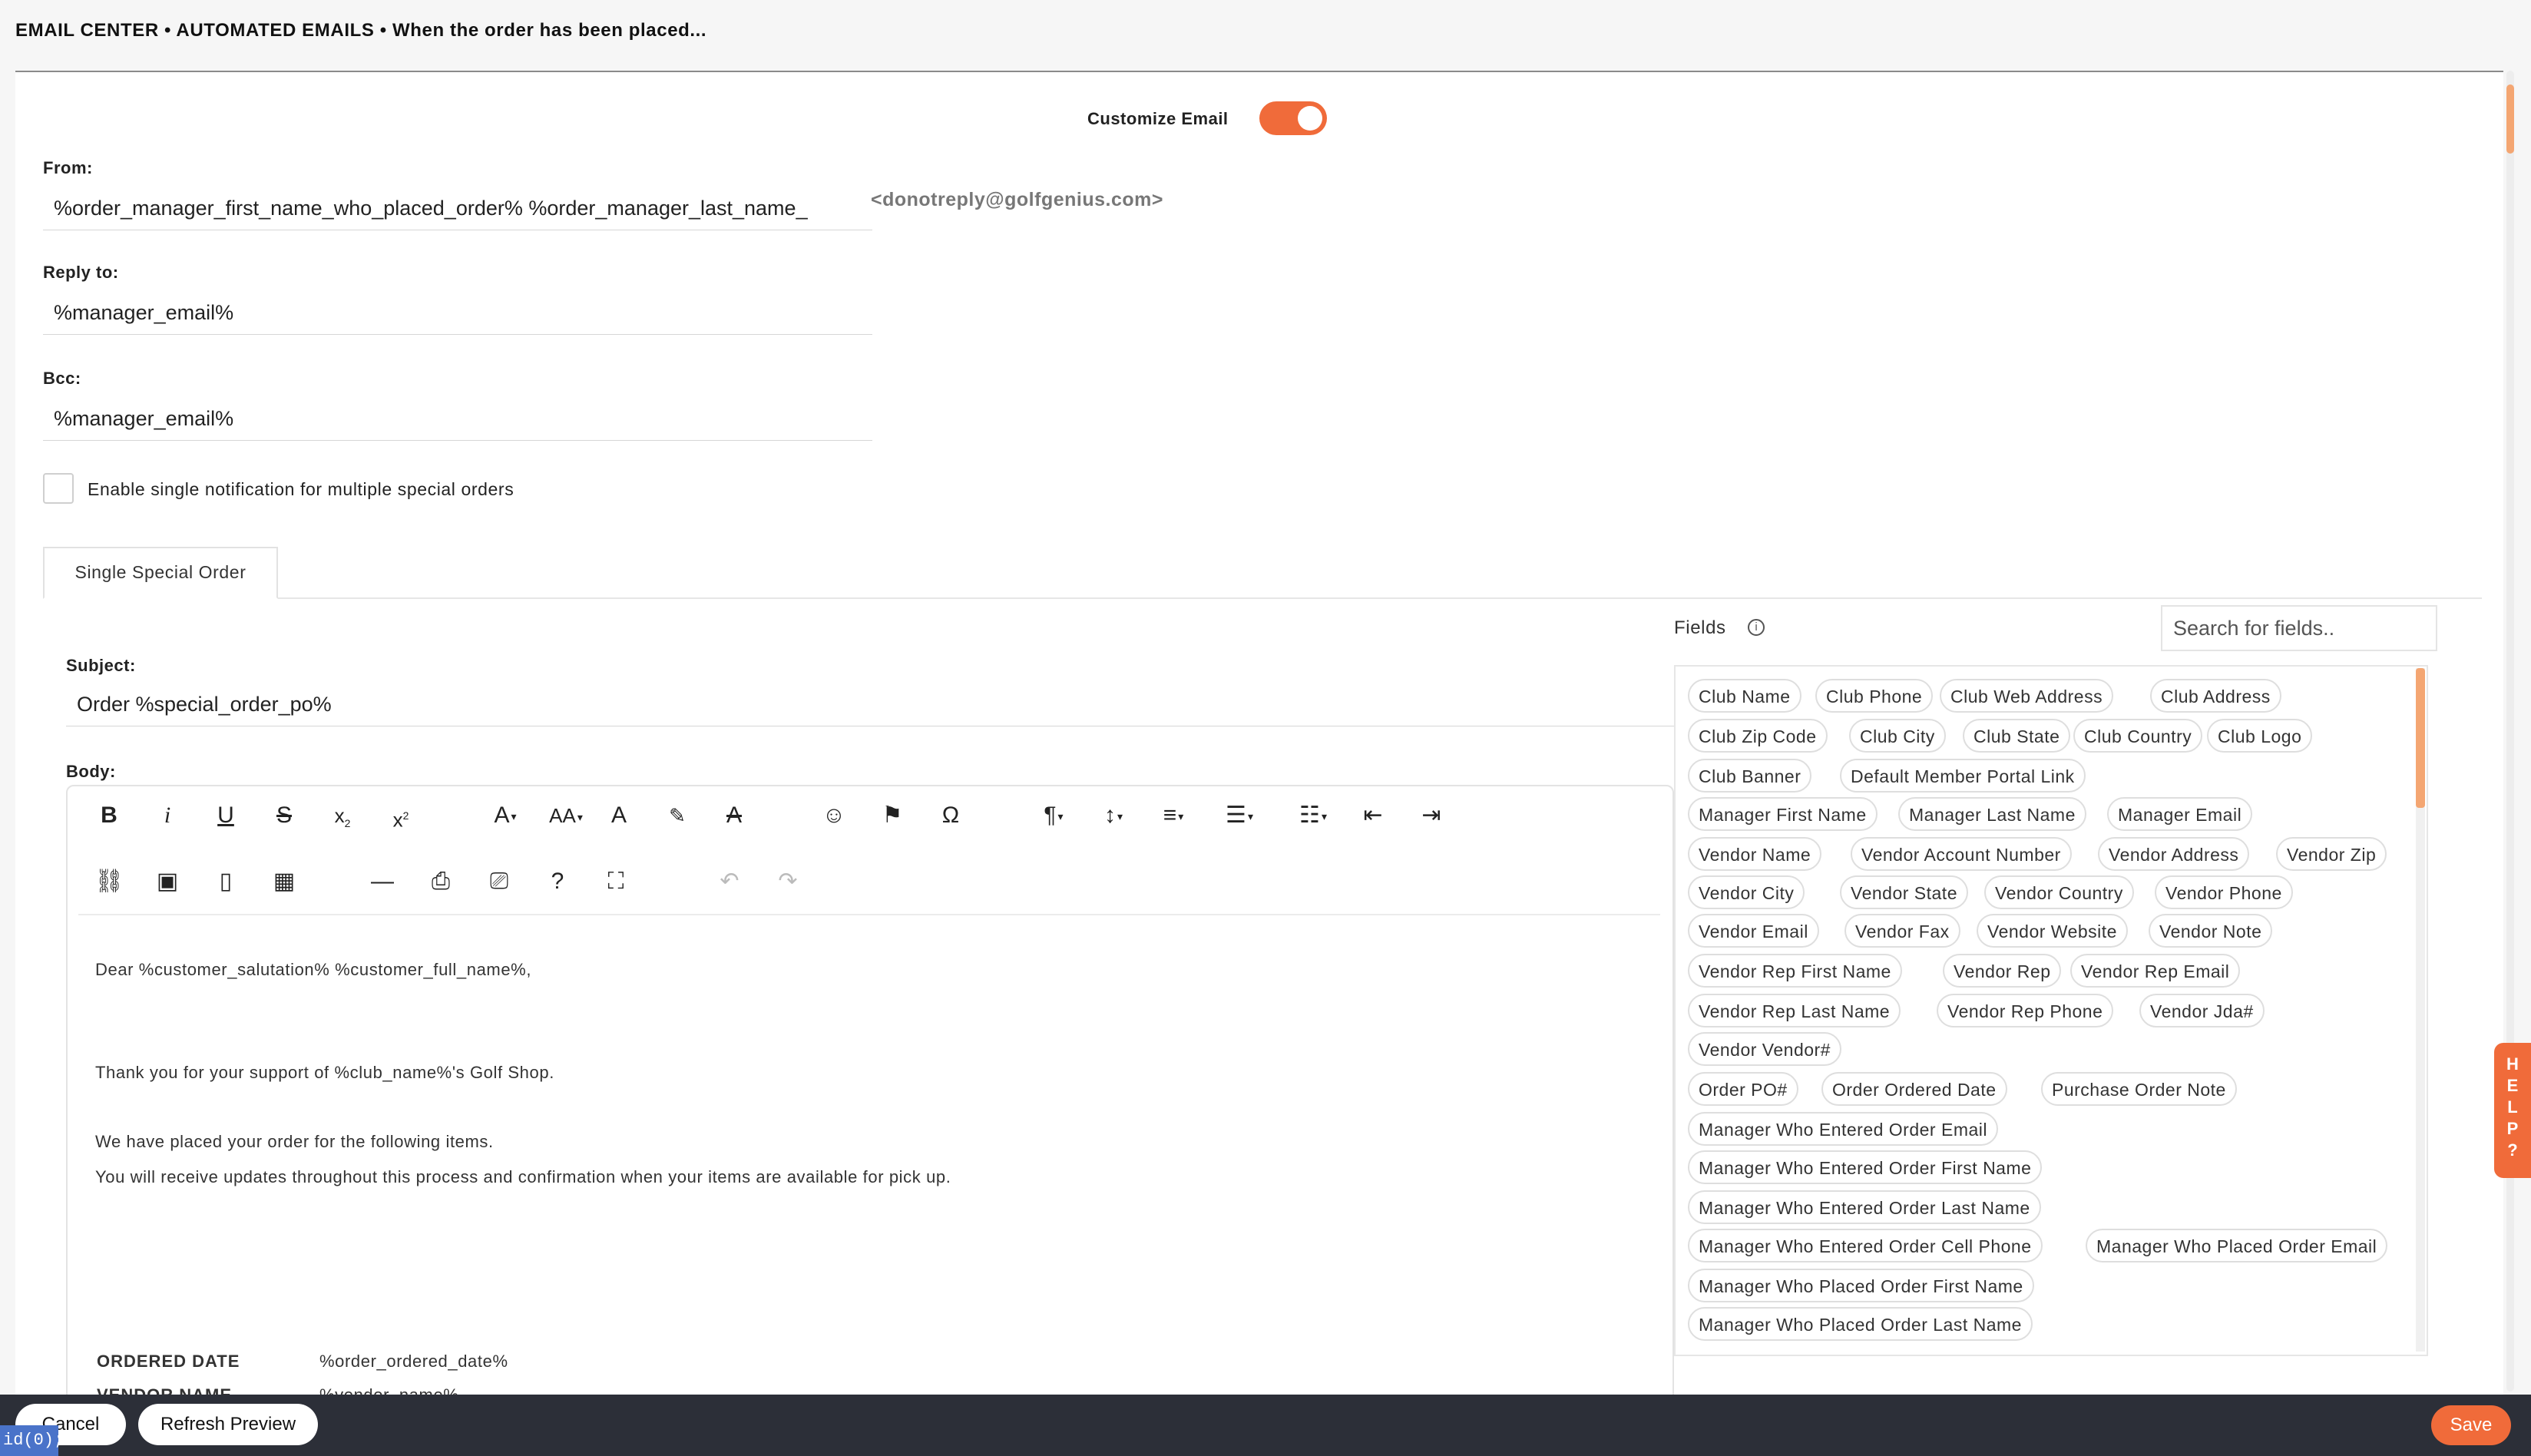 This screenshot has height=1456, width=2531. I want to click on text-color-icon: A, so click(619, 815).